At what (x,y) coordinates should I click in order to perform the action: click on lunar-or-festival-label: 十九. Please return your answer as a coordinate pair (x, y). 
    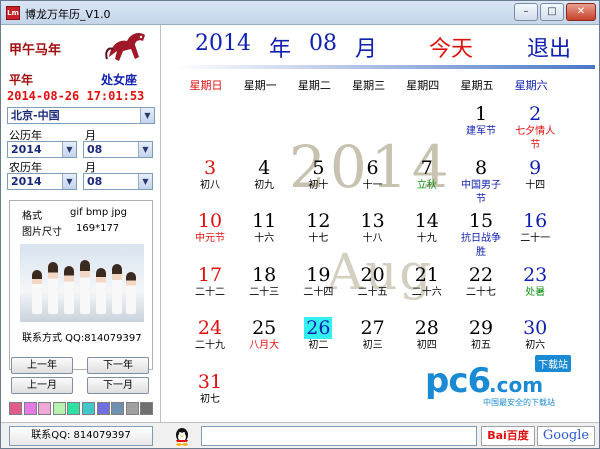
    Looking at the image, I should click on (426, 238).